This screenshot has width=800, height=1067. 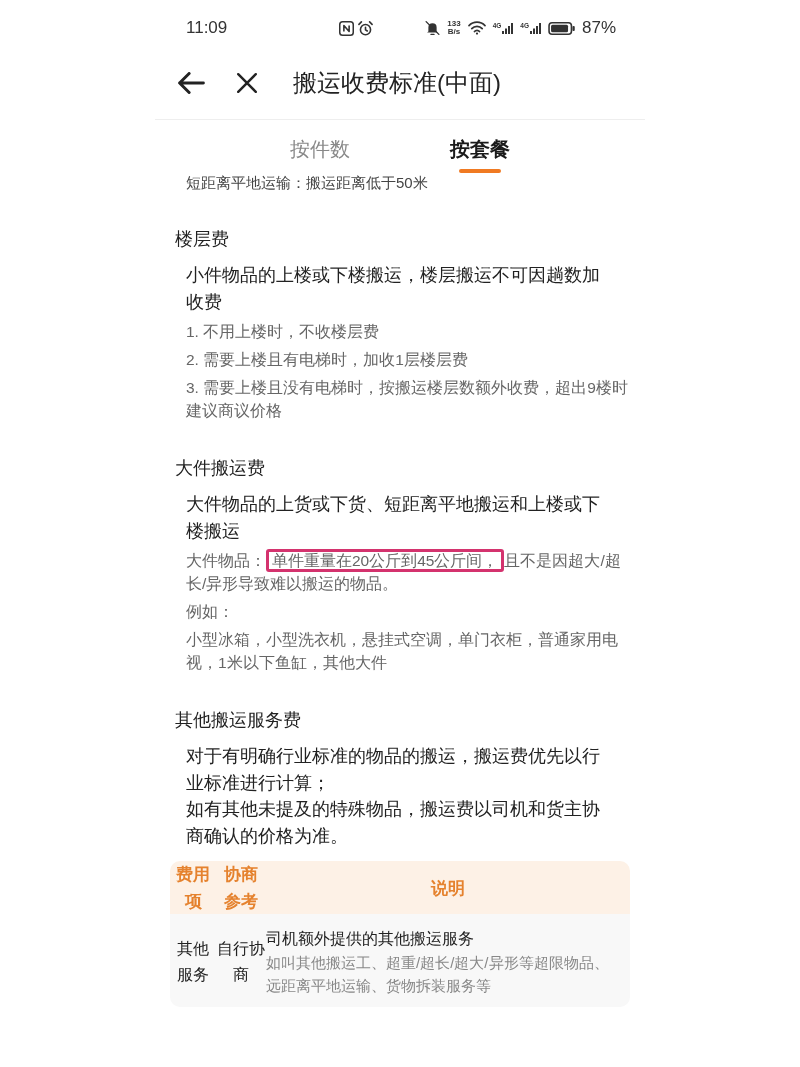 I want to click on battery-percentage: 87%, so click(x=598, y=28).